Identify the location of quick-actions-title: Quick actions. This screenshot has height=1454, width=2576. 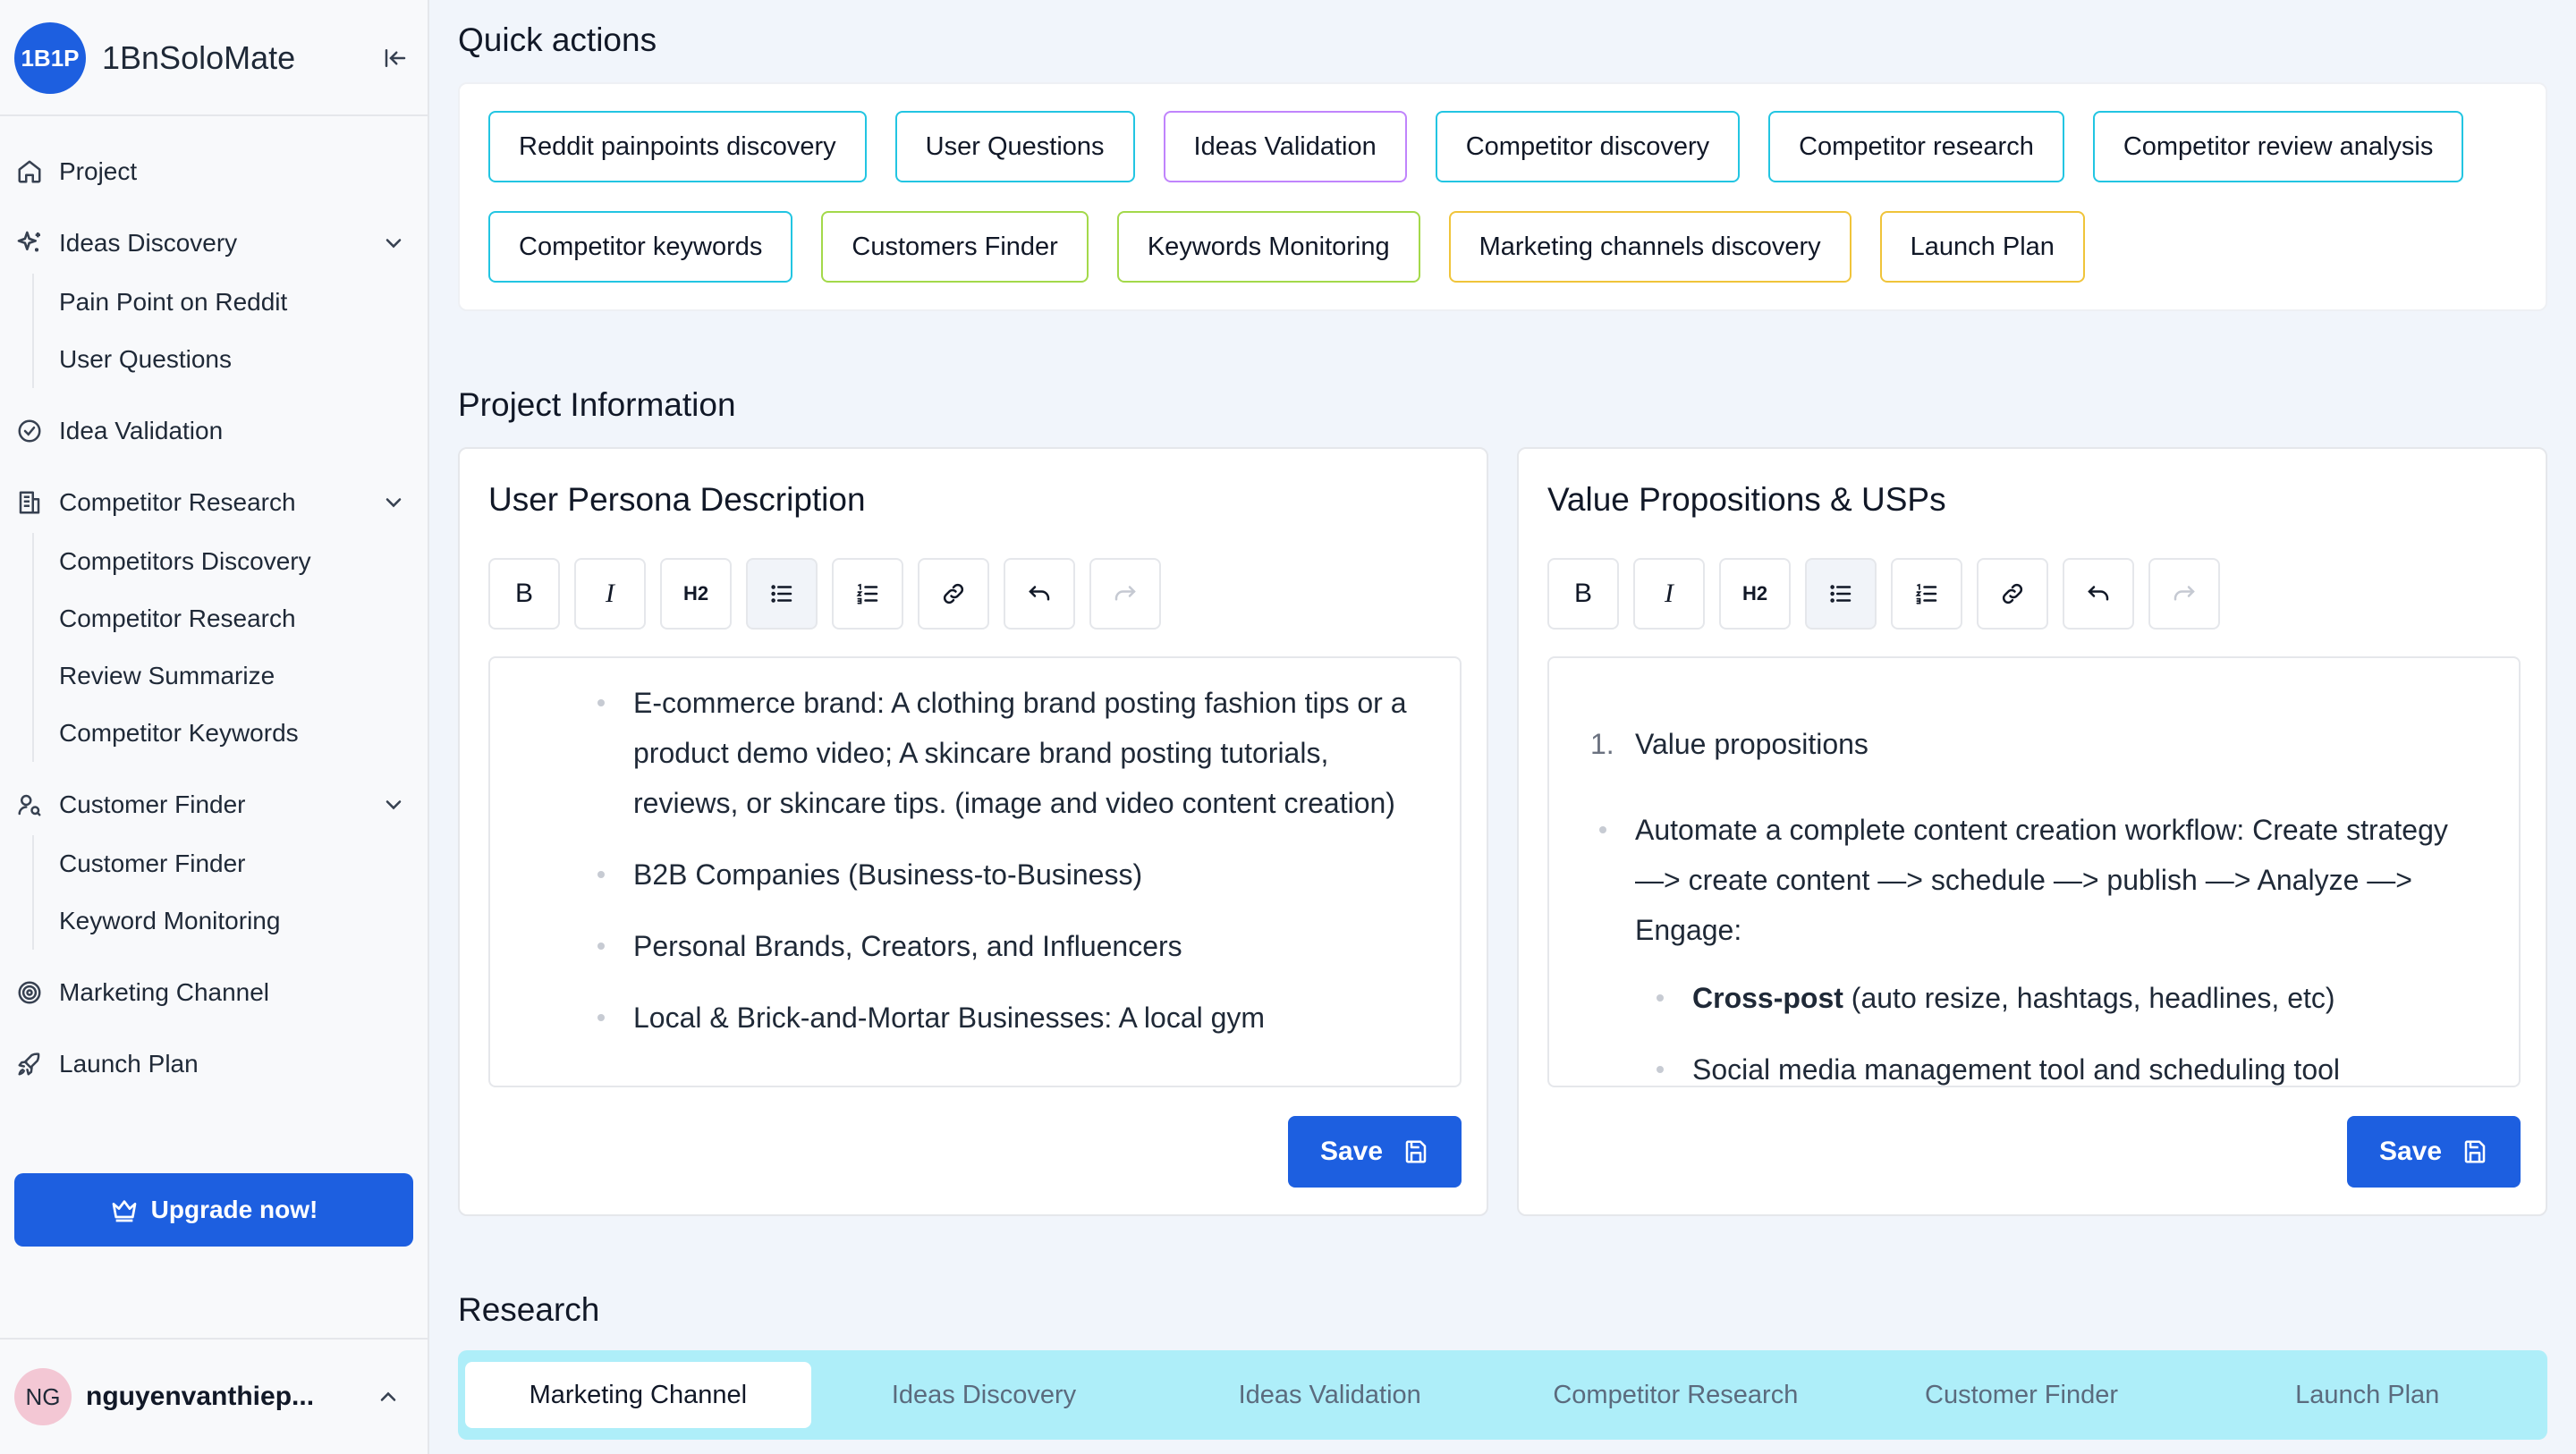
(557, 39).